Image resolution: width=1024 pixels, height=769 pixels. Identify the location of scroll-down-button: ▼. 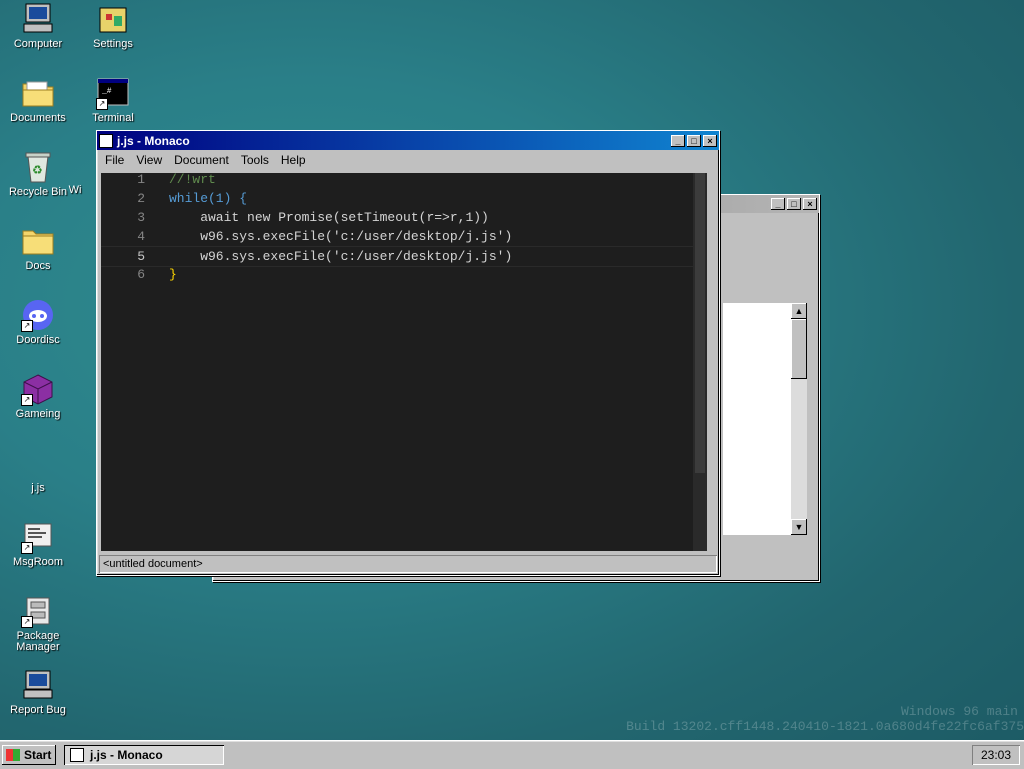
(799, 527).